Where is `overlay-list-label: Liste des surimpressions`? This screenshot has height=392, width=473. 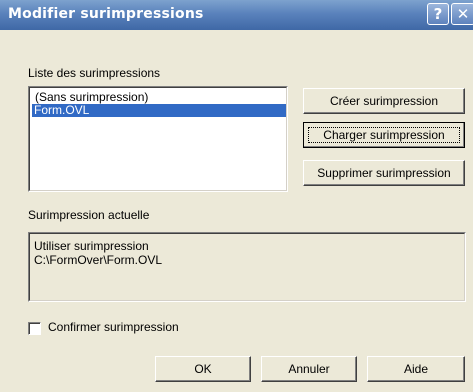
overlay-list-label: Liste des surimpressions is located at coordinates (94, 73).